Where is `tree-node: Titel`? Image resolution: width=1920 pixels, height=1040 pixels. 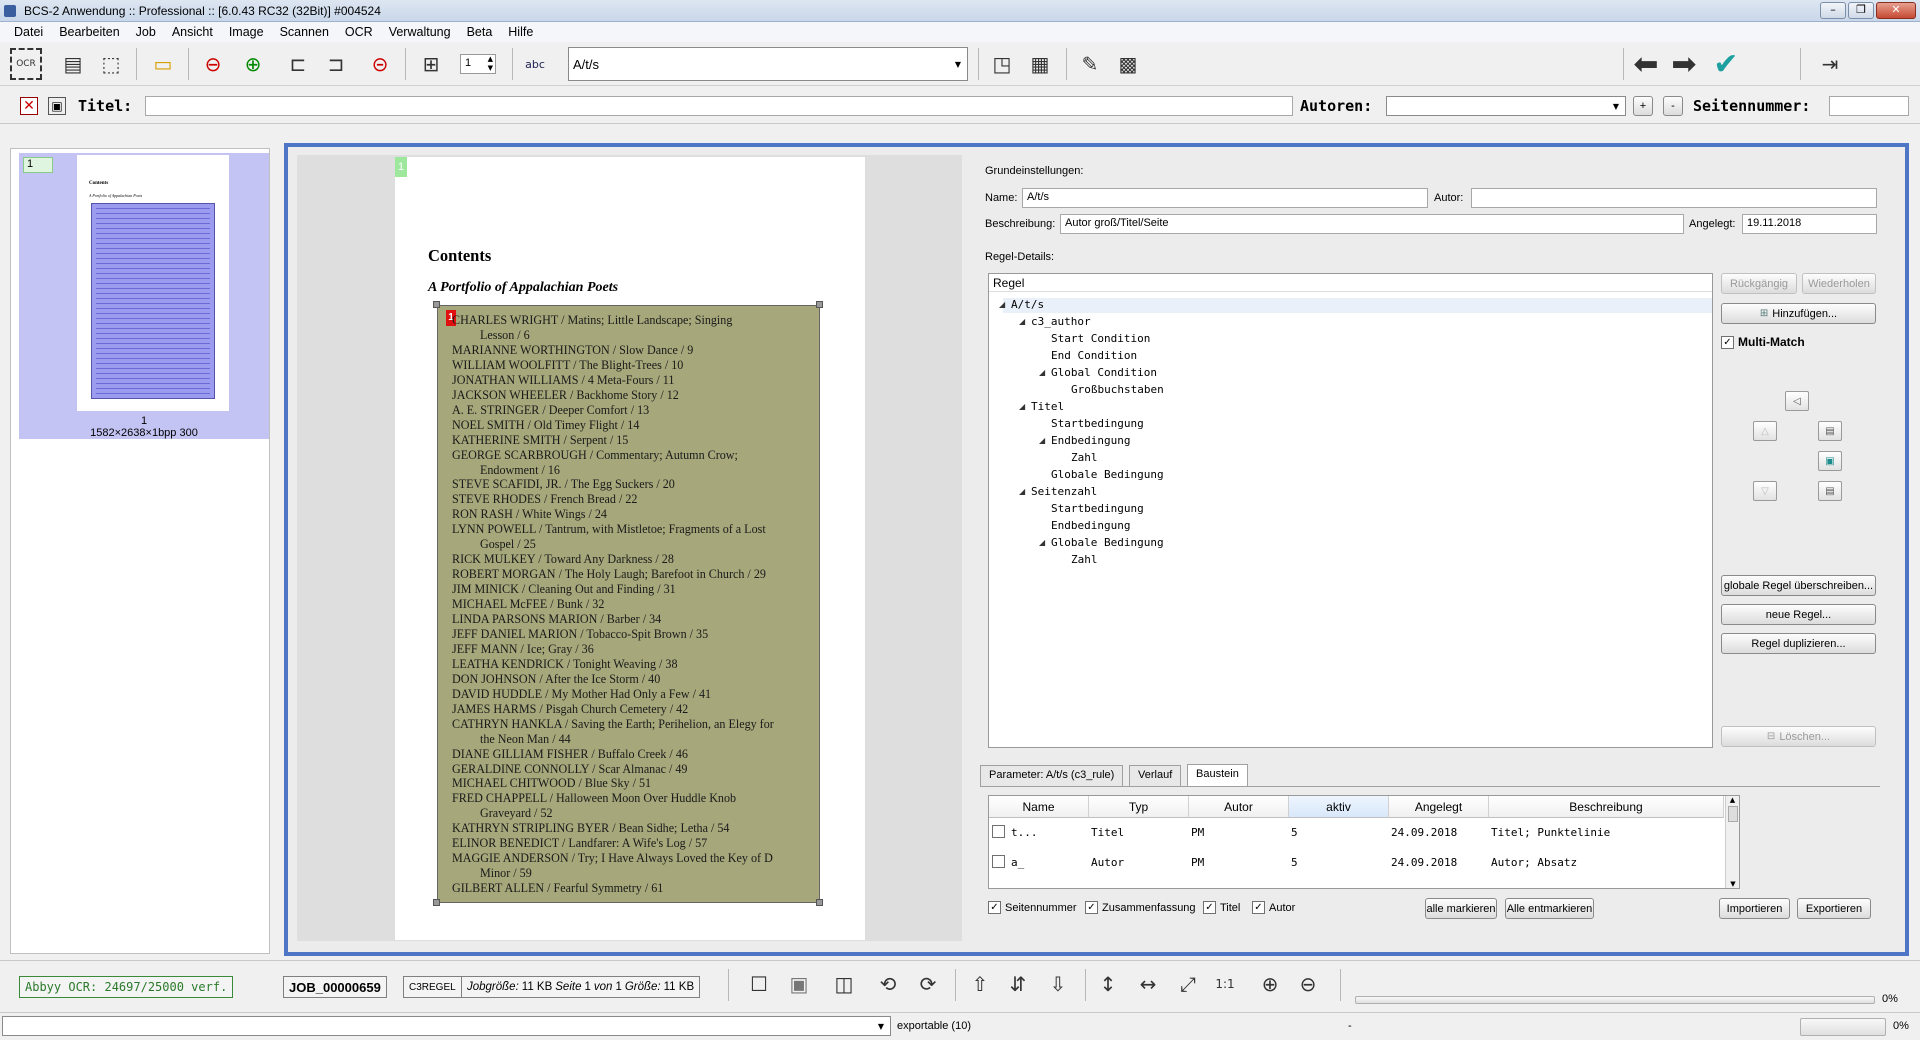
tree-node: Titel is located at coordinates (1047, 406).